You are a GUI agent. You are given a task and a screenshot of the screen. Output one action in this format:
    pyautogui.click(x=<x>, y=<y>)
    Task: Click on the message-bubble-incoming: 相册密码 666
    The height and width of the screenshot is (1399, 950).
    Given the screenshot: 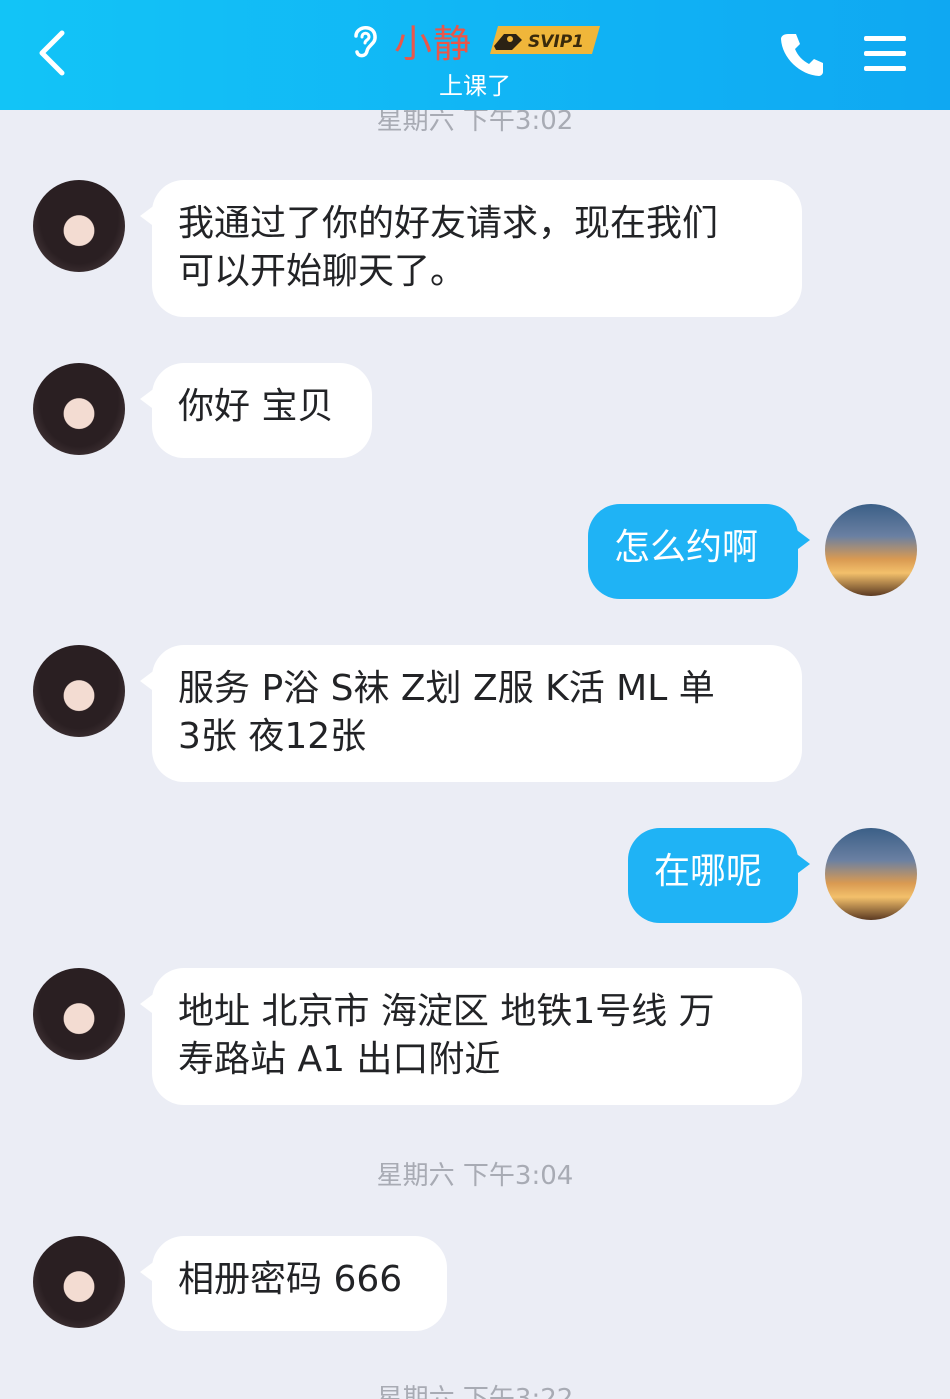 What is the action you would take?
    pyautogui.click(x=293, y=1283)
    